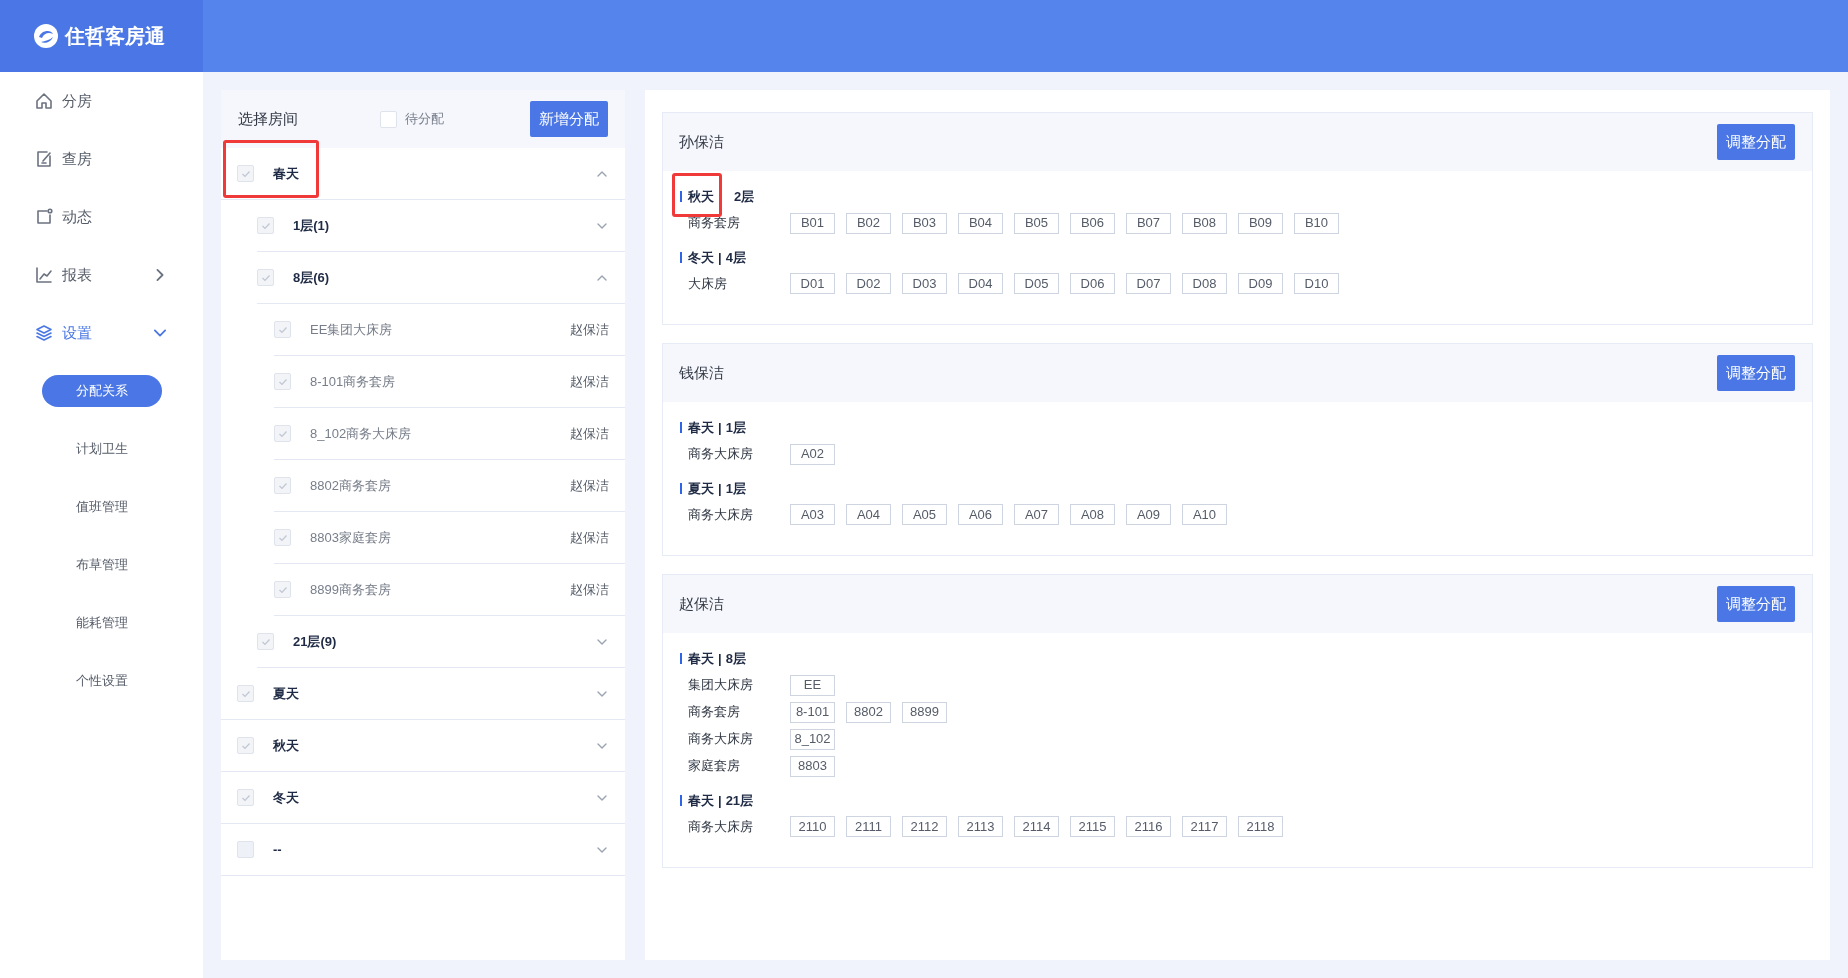 Image resolution: width=1848 pixels, height=978 pixels. Describe the element at coordinates (980, 283) in the screenshot. I see `room-tag: D04` at that location.